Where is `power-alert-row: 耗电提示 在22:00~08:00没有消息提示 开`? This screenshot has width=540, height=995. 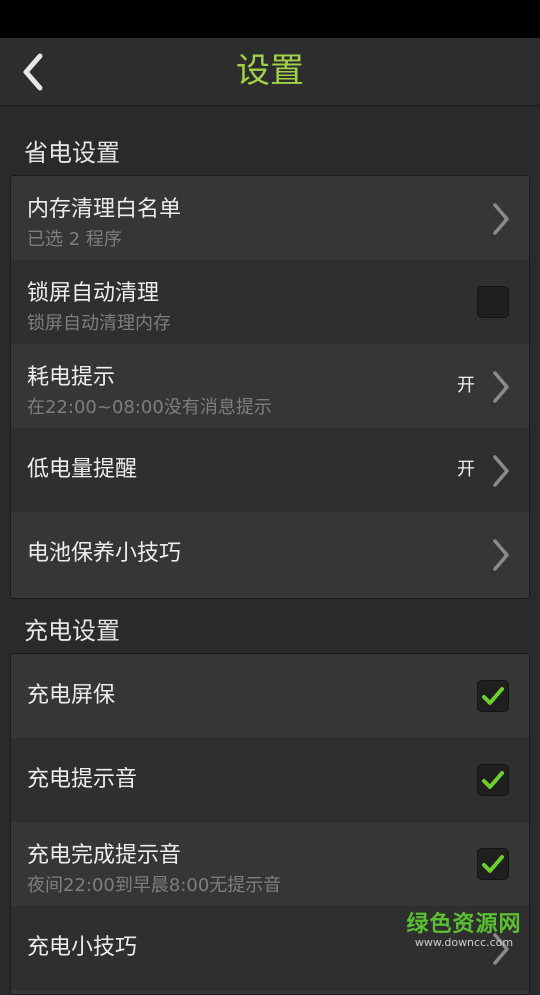
power-alert-row: 耗电提示 在22:00~08:00没有消息提示 开 is located at coordinates (270, 386).